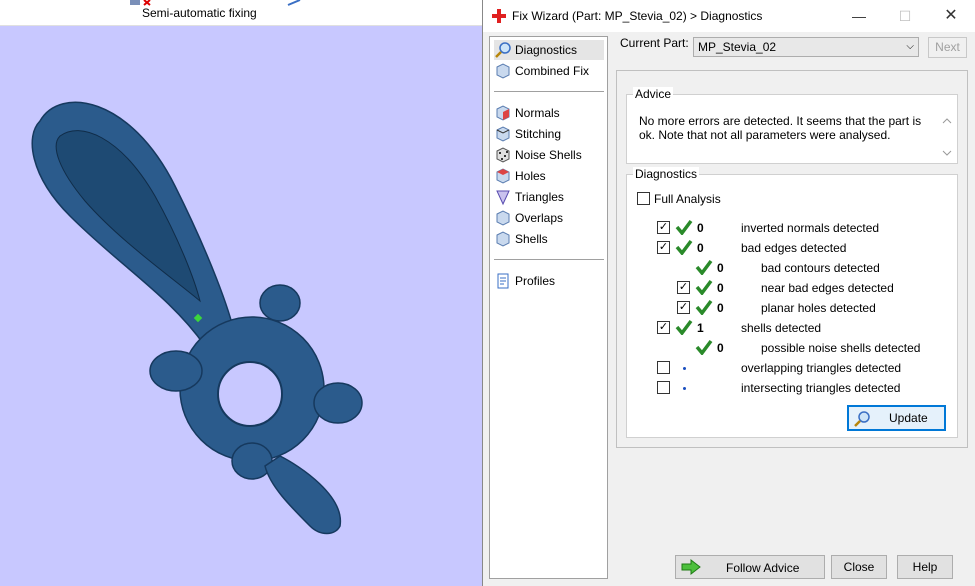  I want to click on nav-item-triangles: Triangles, so click(549, 197).